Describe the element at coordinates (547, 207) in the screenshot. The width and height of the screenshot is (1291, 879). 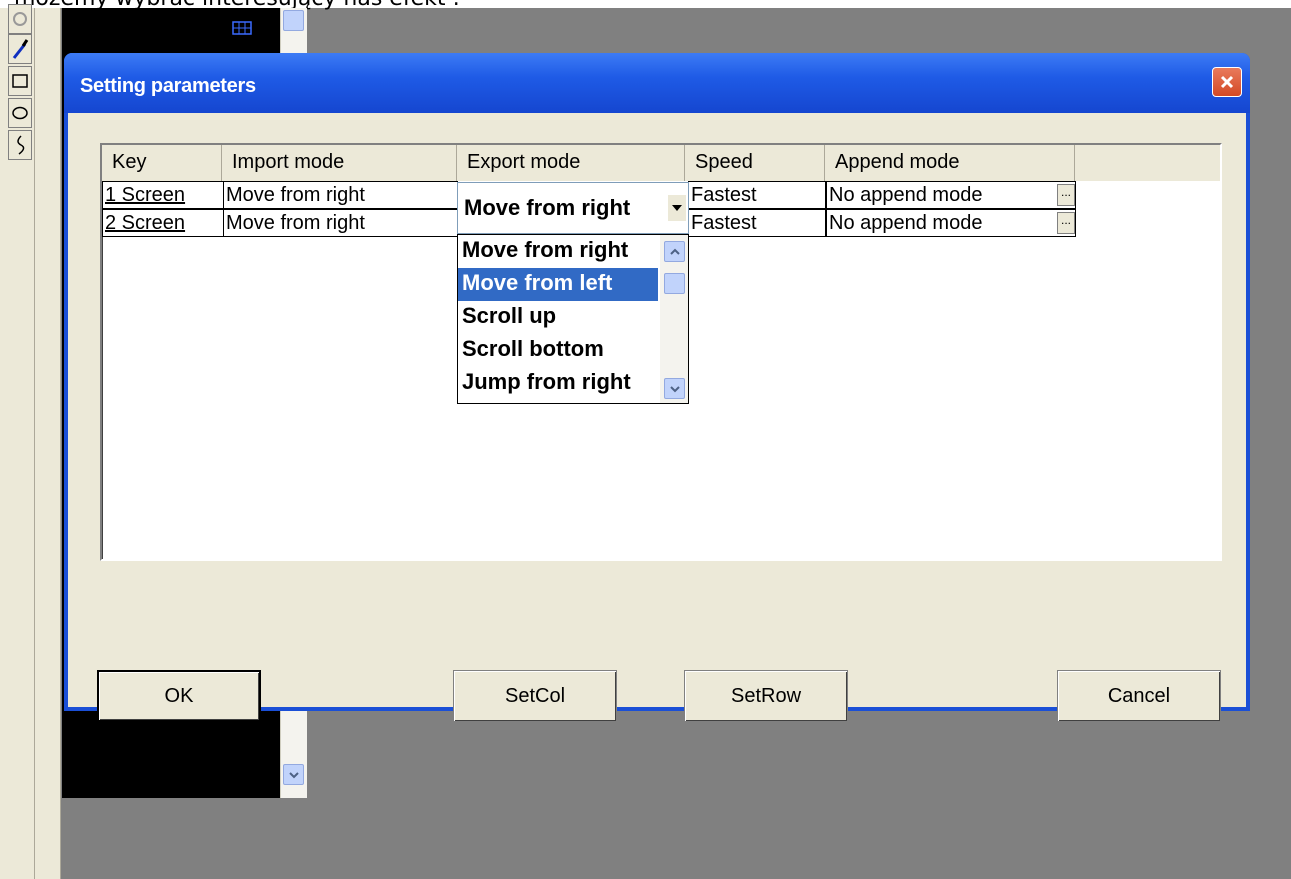
I see `combo-selected-value: Move from right` at that location.